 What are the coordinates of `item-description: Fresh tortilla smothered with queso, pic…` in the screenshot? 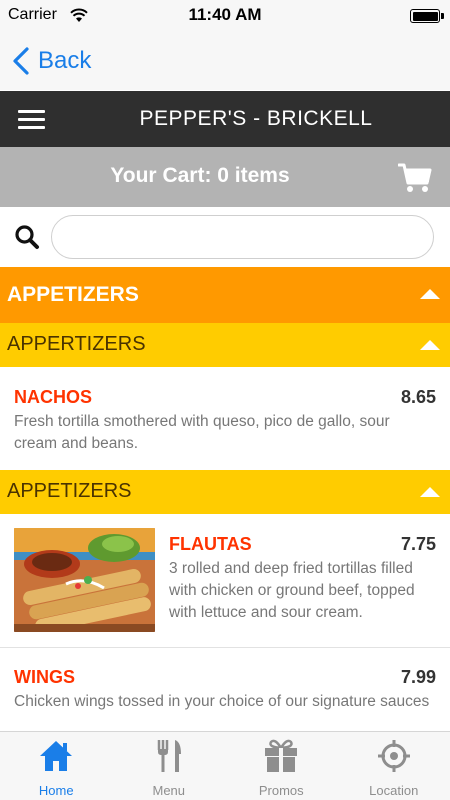 It's located at (202, 432).